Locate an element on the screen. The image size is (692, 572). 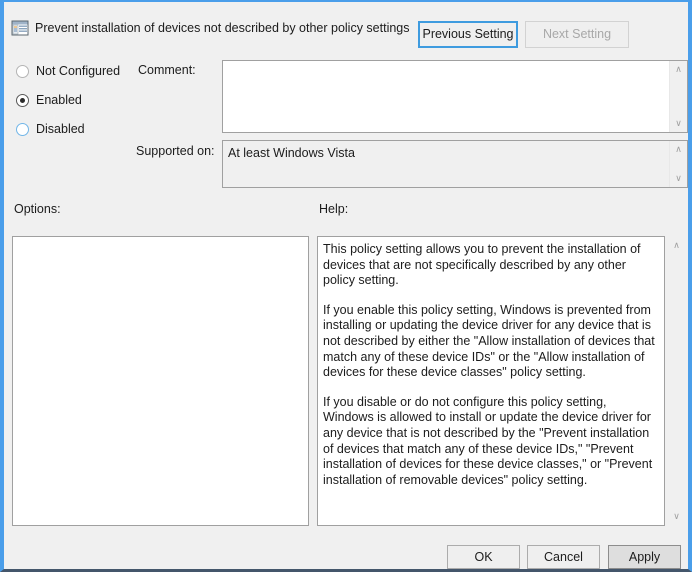
radio-disabled: Disabled is located at coordinates (50, 129).